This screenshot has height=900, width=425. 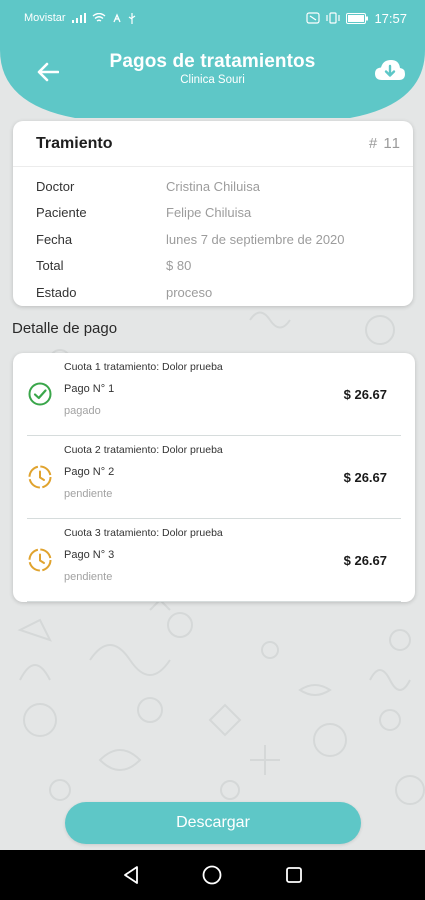 What do you see at coordinates (143, 450) in the screenshot?
I see `payment-description: Cuota 2 tratamiento: Dolor prueba` at bounding box center [143, 450].